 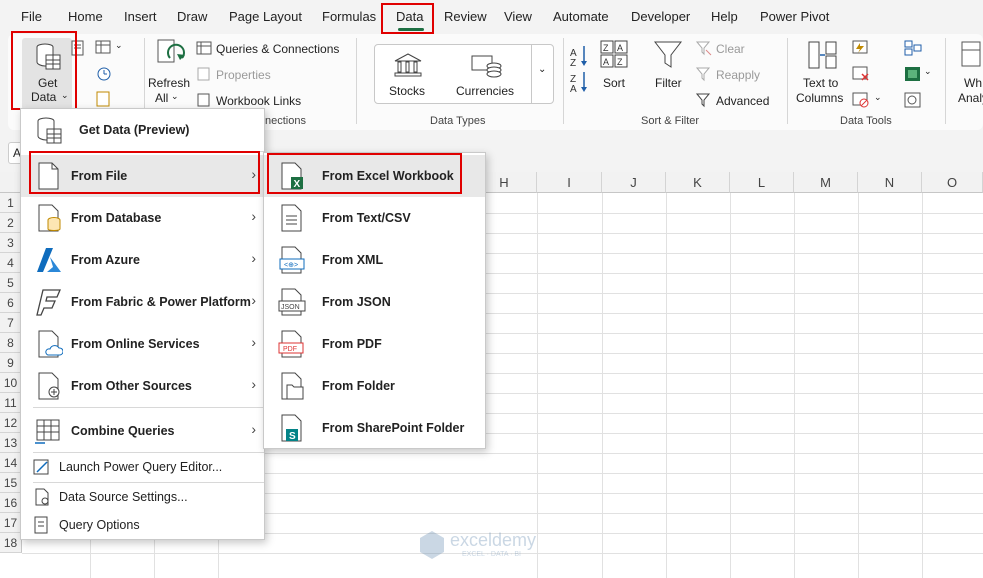 I want to click on row-header: 9, so click(x=11, y=363).